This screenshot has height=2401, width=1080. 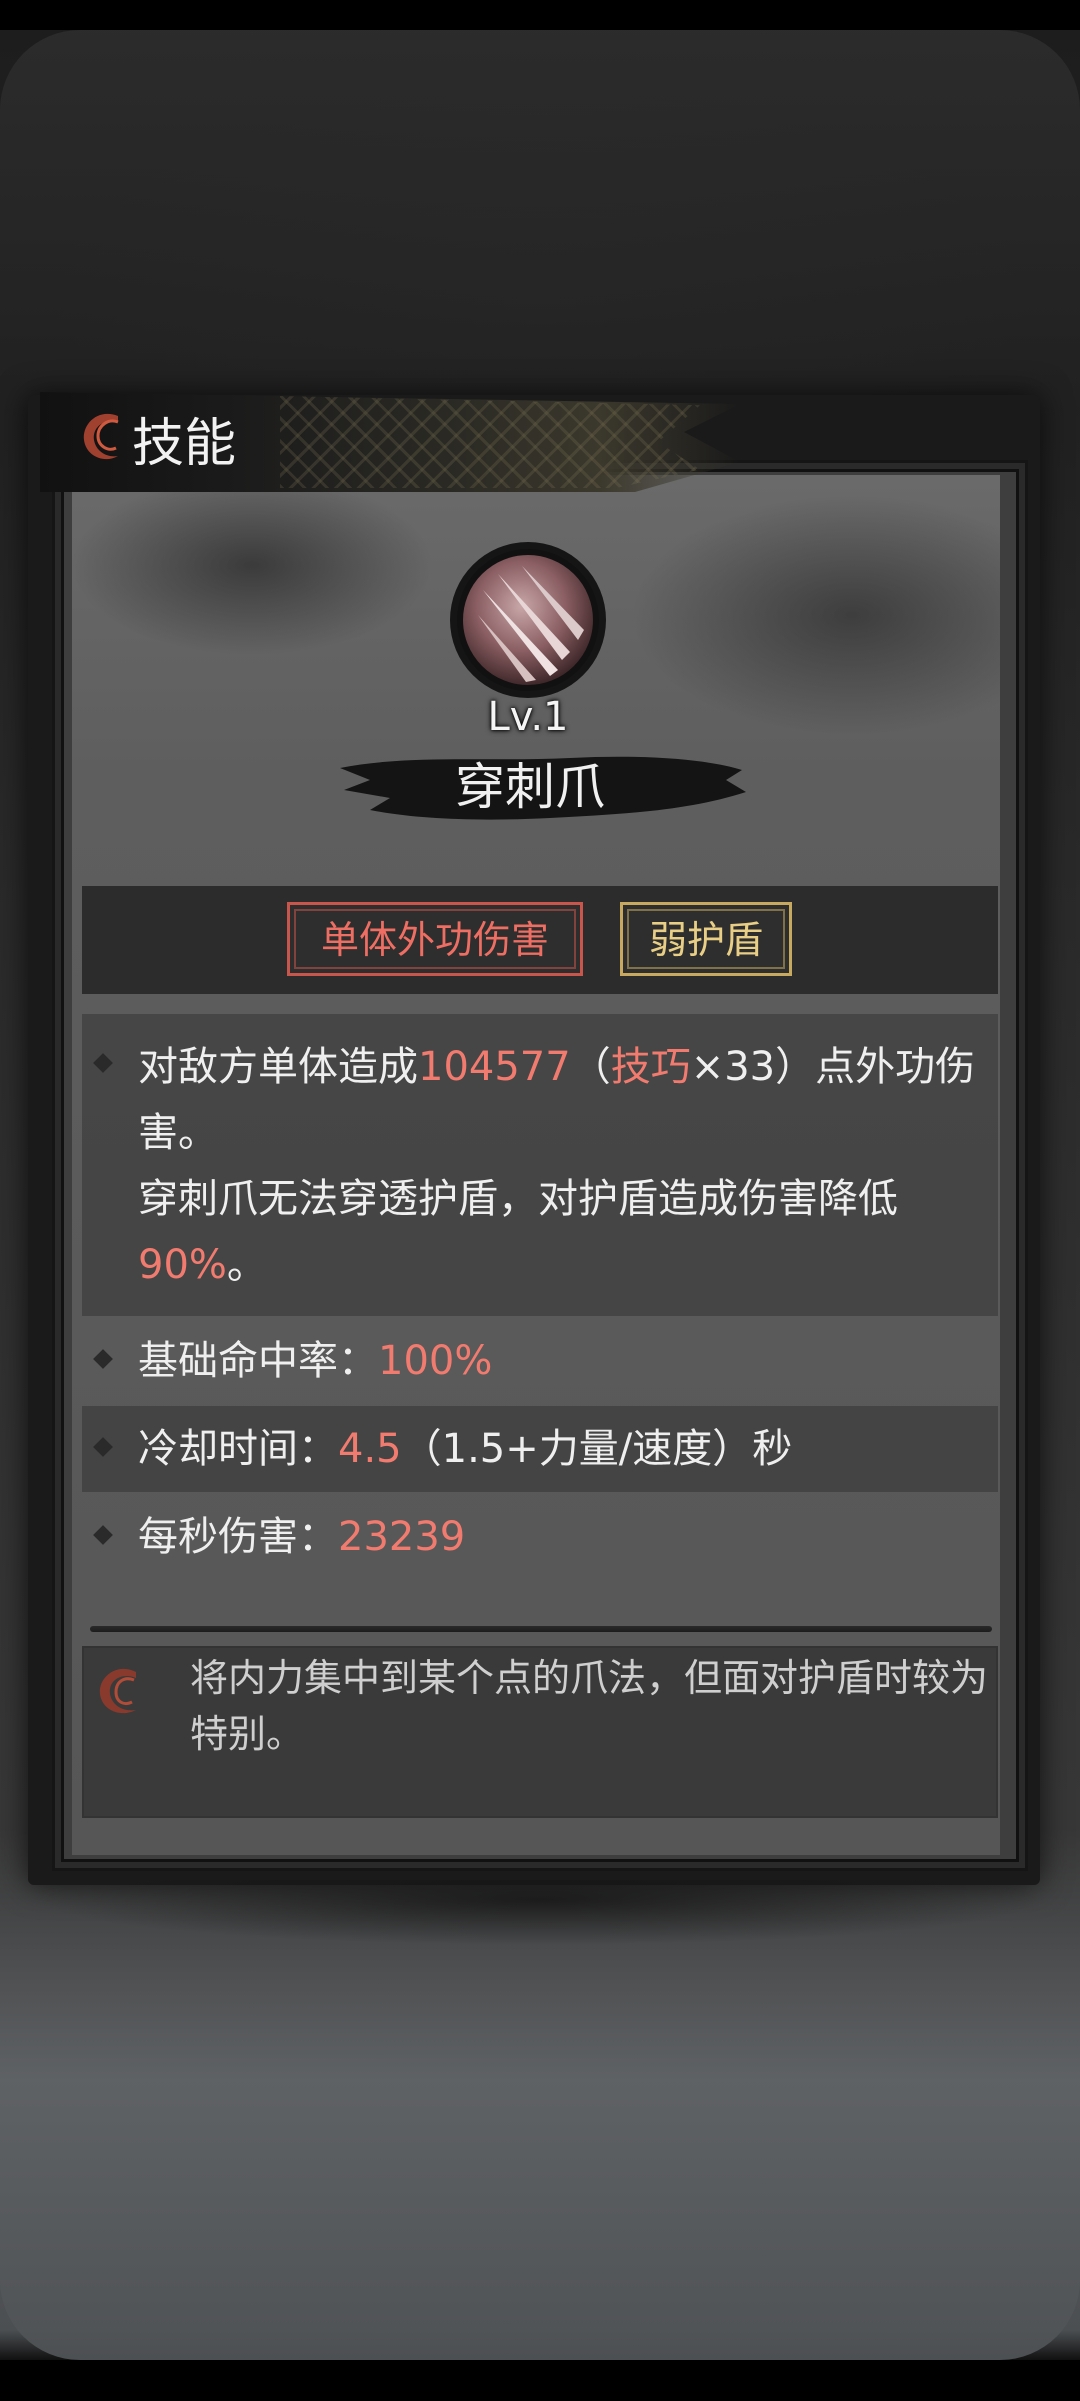 What do you see at coordinates (564, 1537) in the screenshot?
I see `dps-text: 每秒伤害：23239` at bounding box center [564, 1537].